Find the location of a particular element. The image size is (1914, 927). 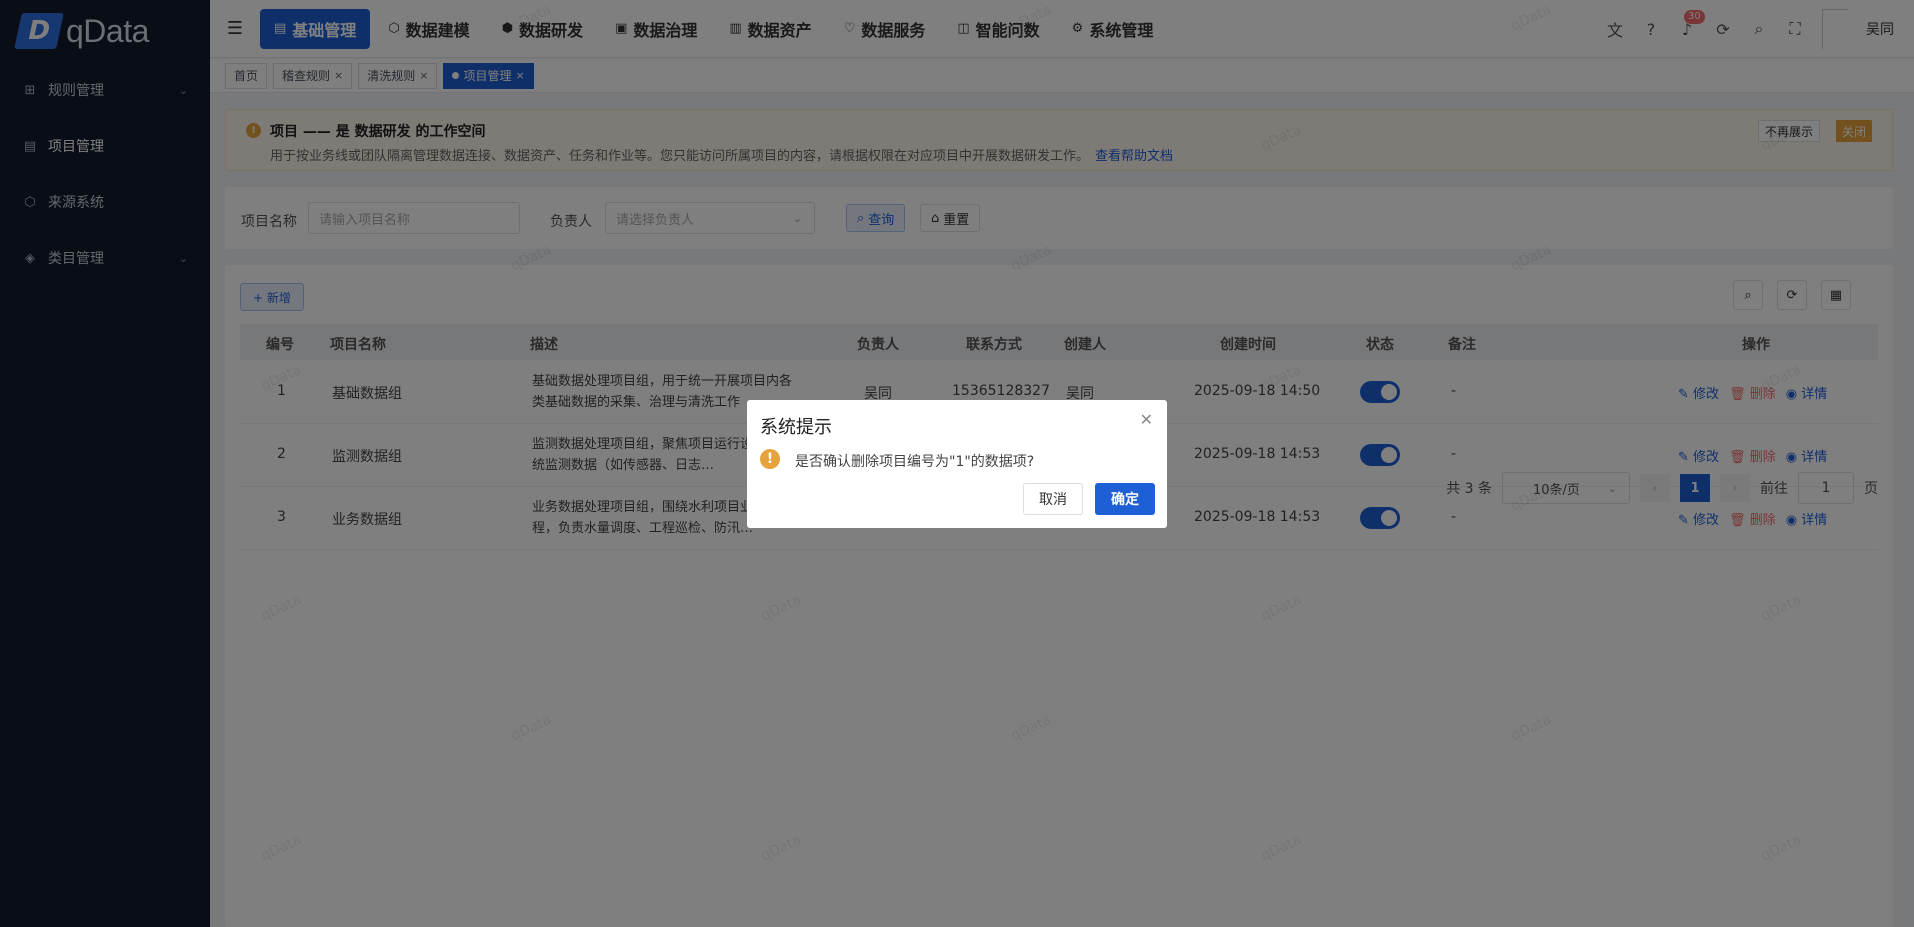

confirm-dialog: 系统提示 ✕ ! 是否确认删除项目编号为"1"的数据项? 取消 确定 is located at coordinates (957, 464).